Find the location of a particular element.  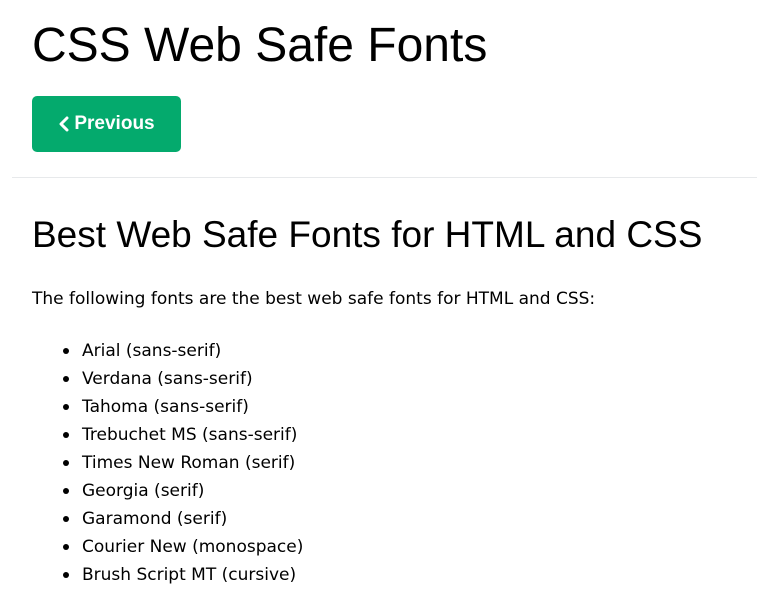

list-item: Verdana (sans-serif) is located at coordinates (182, 379).